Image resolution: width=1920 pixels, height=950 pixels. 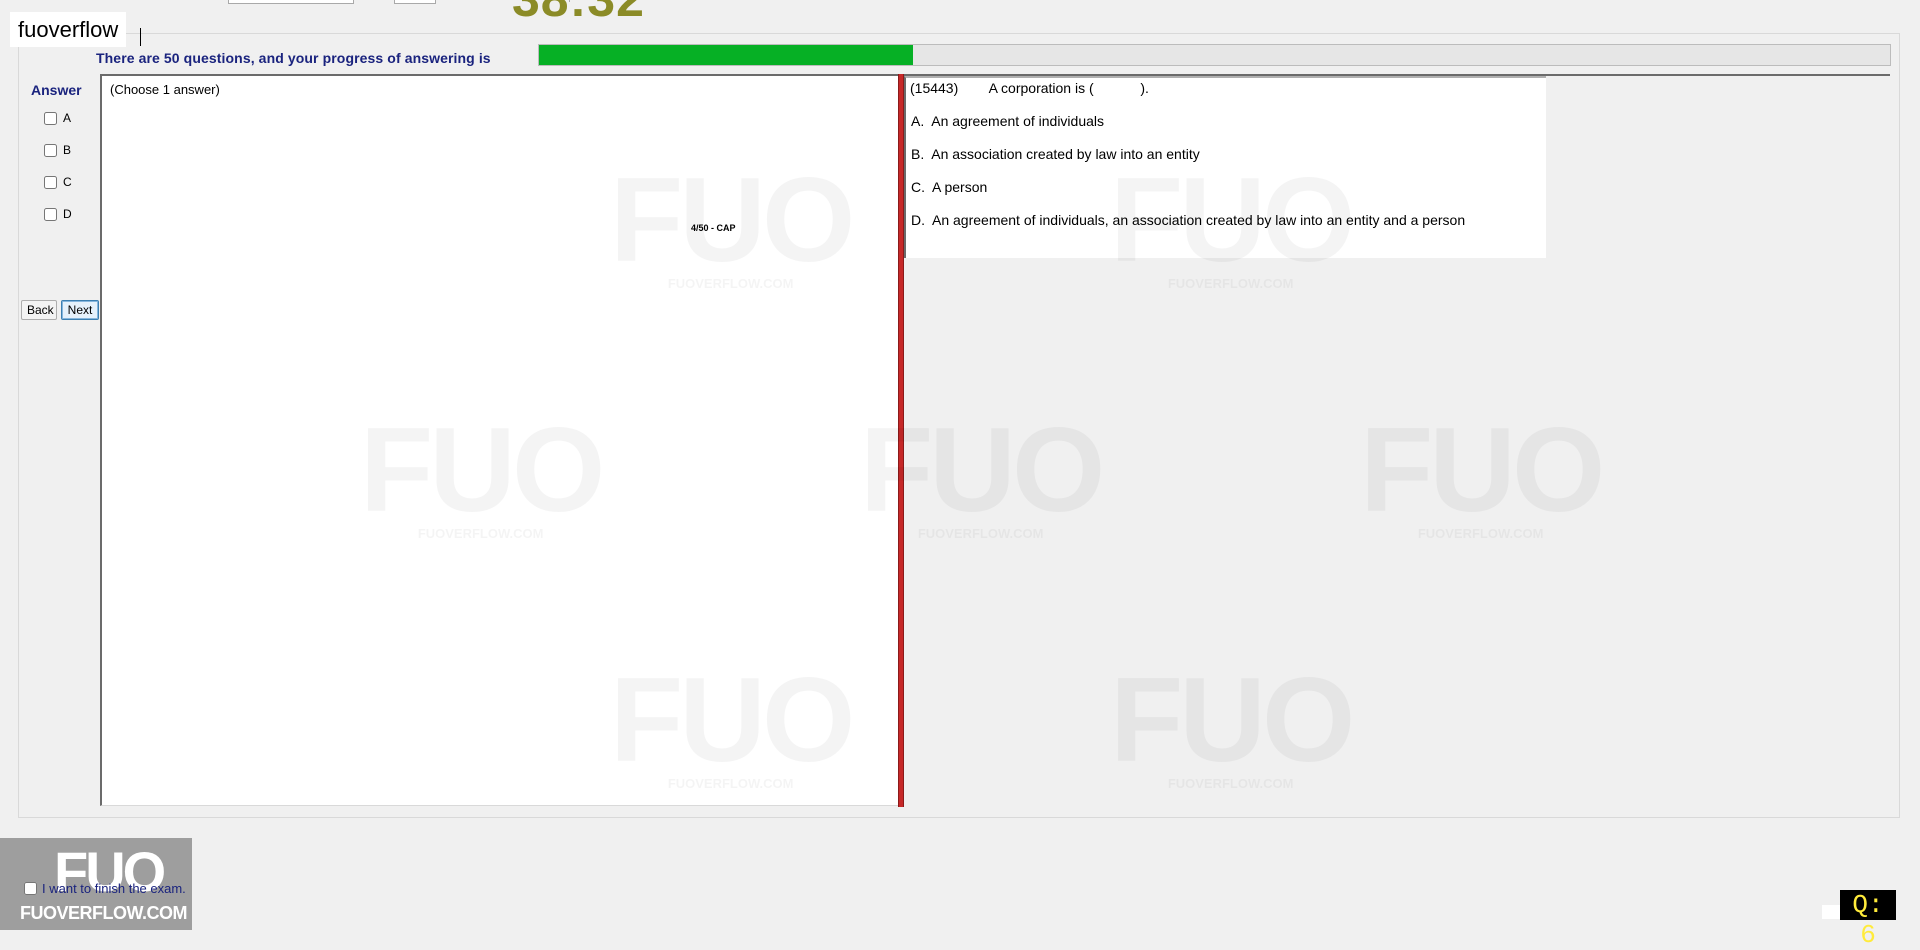 What do you see at coordinates (1868, 920) in the screenshot?
I see `question-counter-badge: Q: 6` at bounding box center [1868, 920].